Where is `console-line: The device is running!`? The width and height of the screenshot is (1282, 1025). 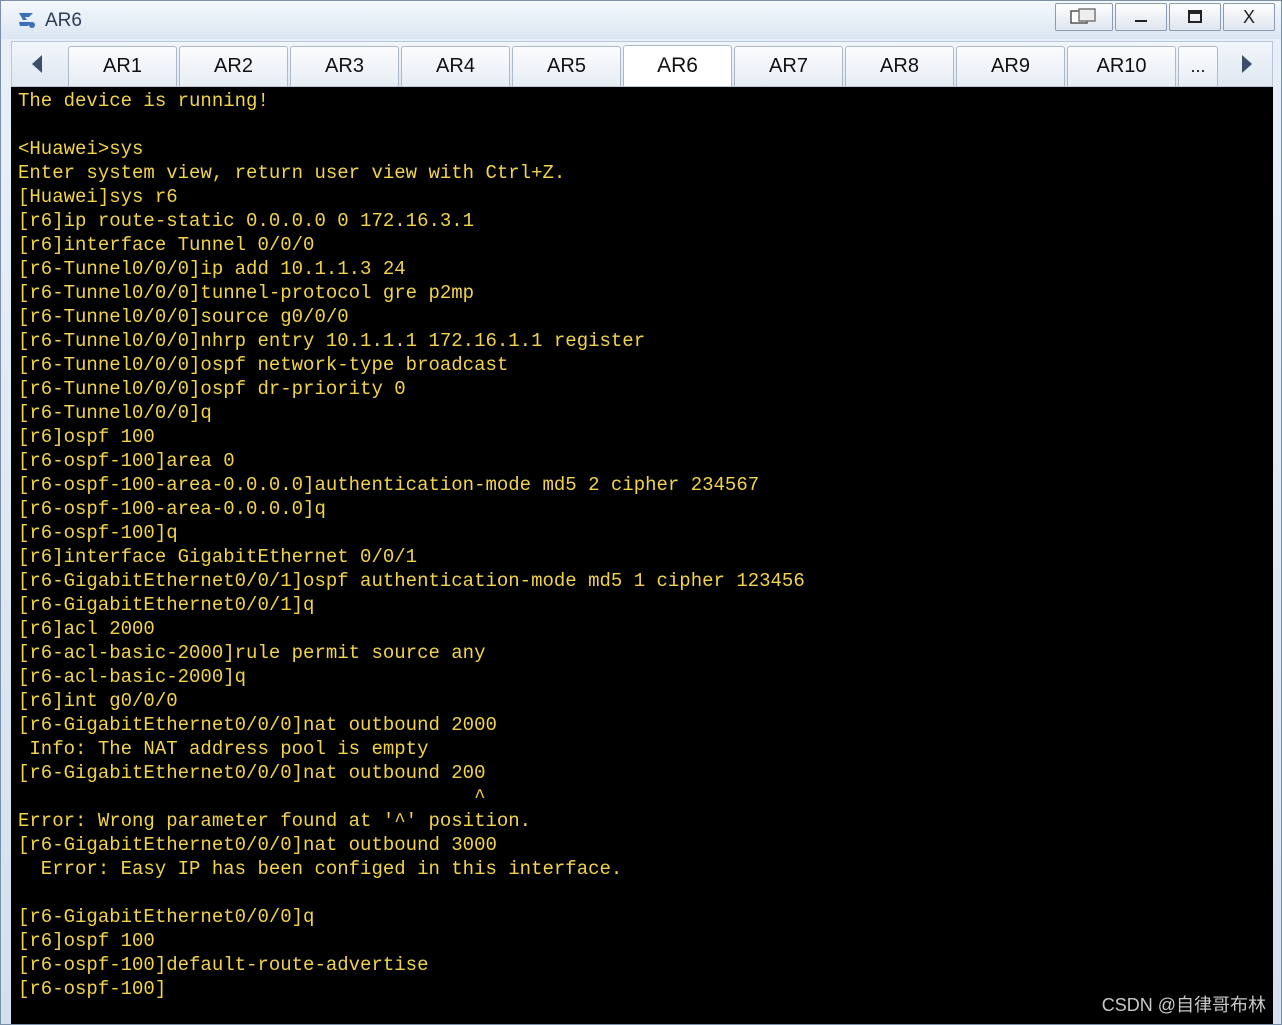
console-line: The device is running! is located at coordinates (143, 101).